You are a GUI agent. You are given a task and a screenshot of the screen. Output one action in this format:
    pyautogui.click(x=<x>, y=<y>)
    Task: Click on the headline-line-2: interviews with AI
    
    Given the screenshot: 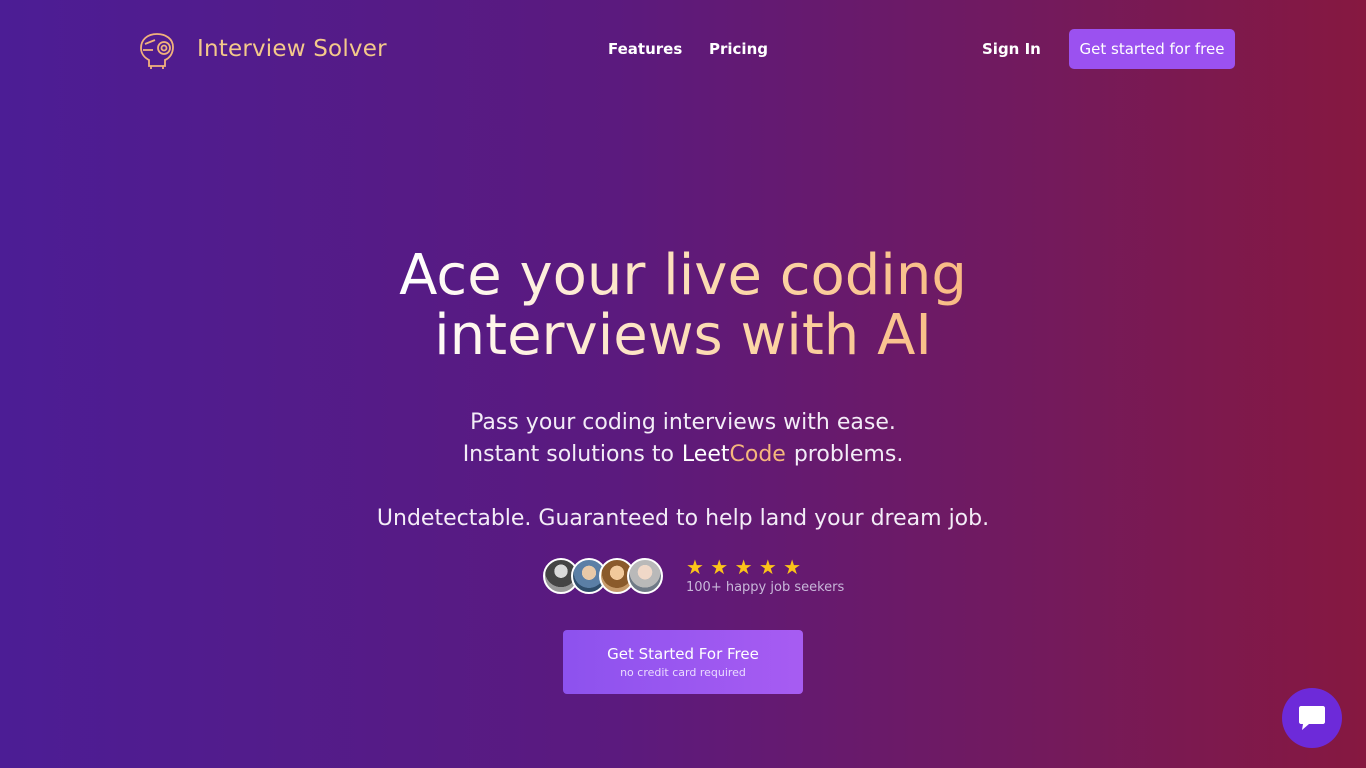 What is the action you would take?
    pyautogui.click(x=683, y=335)
    